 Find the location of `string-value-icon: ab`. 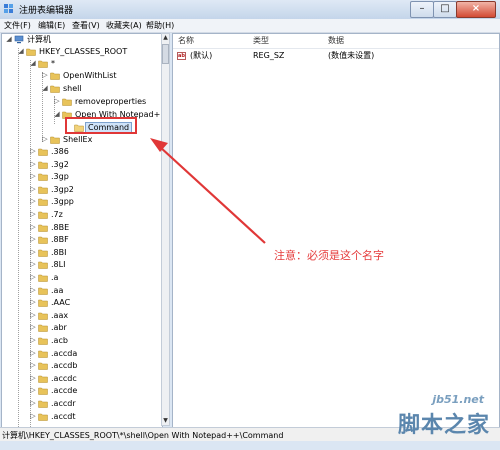

string-value-icon: ab is located at coordinates (181, 56).